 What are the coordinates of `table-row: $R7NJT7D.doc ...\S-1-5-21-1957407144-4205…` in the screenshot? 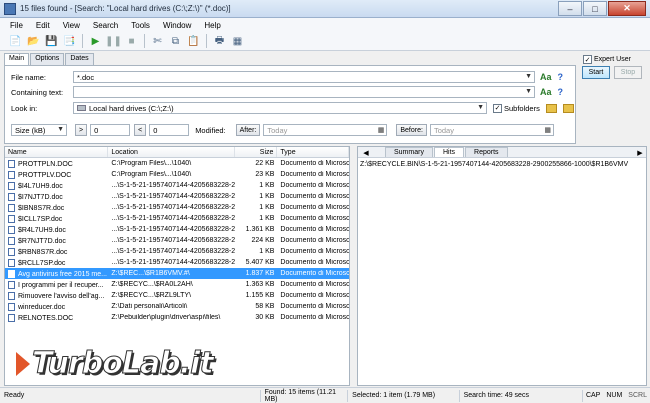 It's located at (177, 240).